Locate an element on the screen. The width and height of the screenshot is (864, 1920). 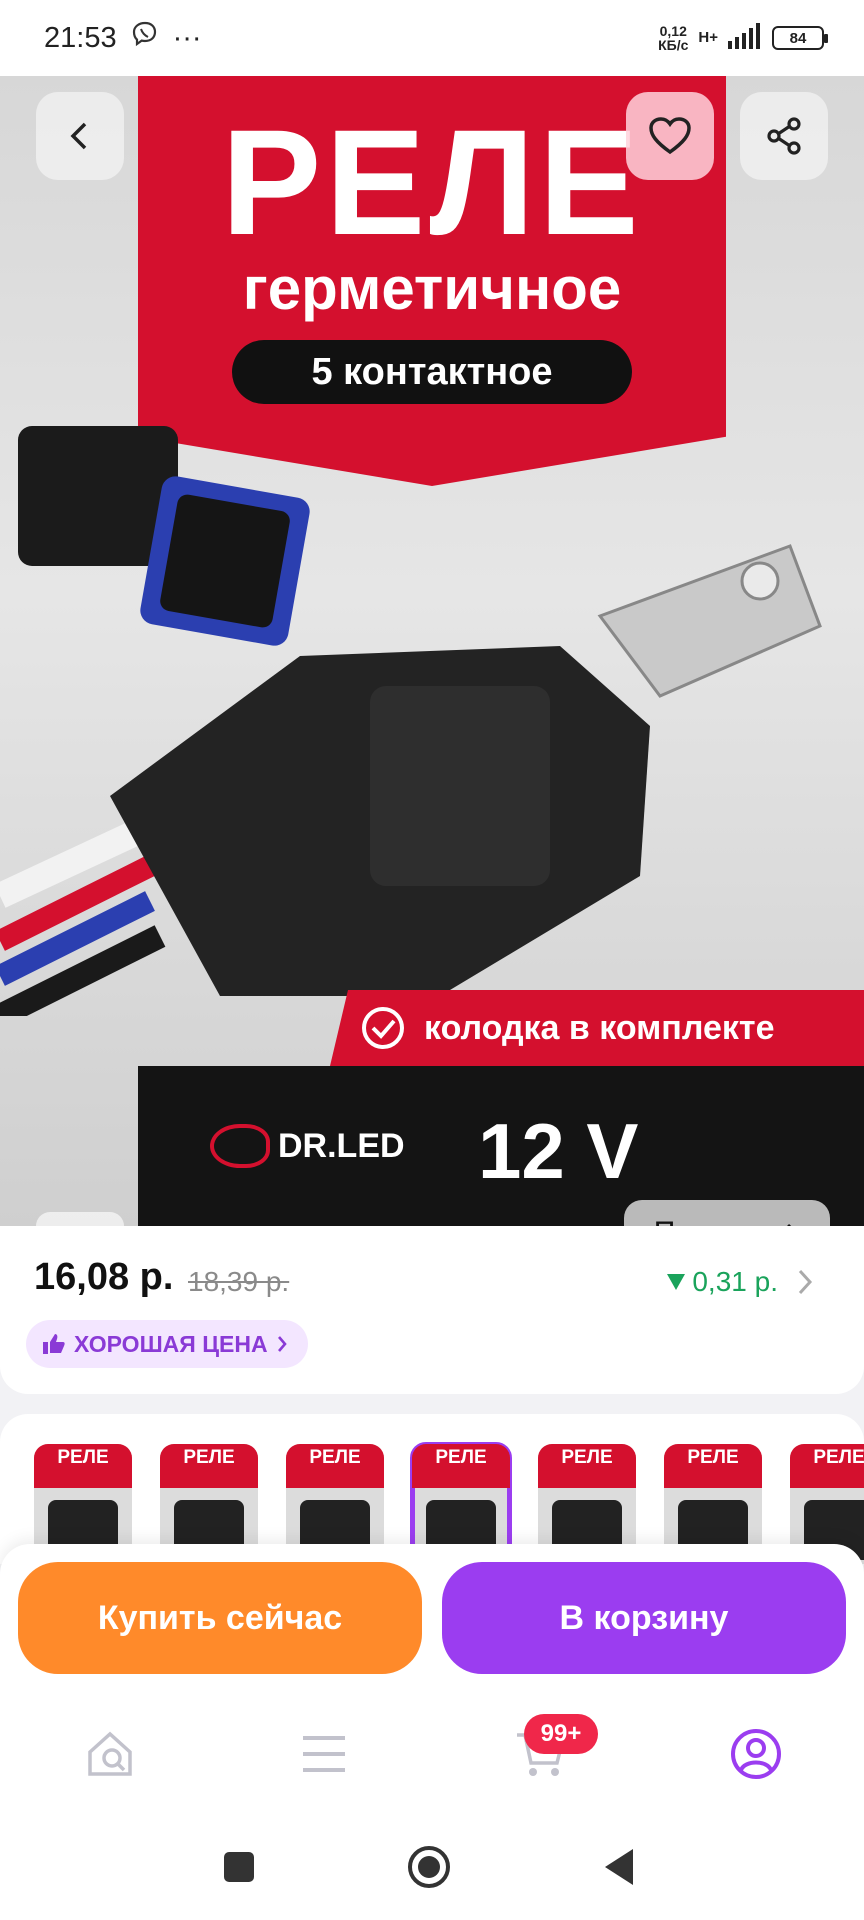
share-icon is located at coordinates (784, 136).